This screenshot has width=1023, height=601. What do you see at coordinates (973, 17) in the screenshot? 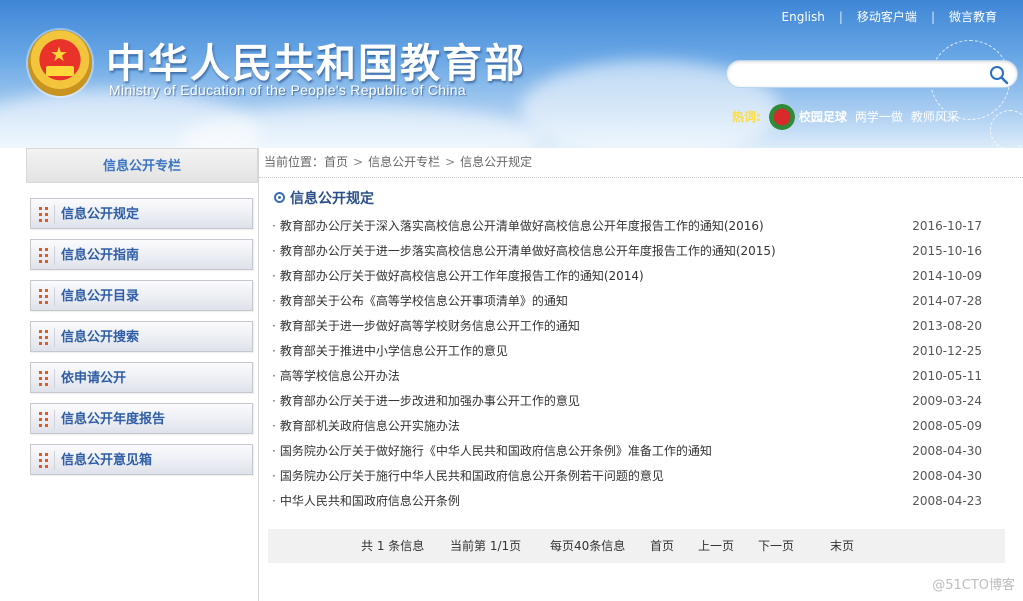
I see `weiyan-link: 微言教育` at bounding box center [973, 17].